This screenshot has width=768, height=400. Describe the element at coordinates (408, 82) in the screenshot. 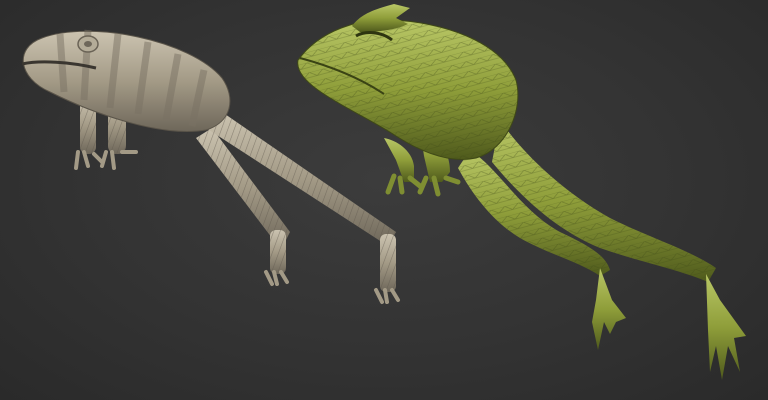

I see `sculpted-frog-body` at that location.